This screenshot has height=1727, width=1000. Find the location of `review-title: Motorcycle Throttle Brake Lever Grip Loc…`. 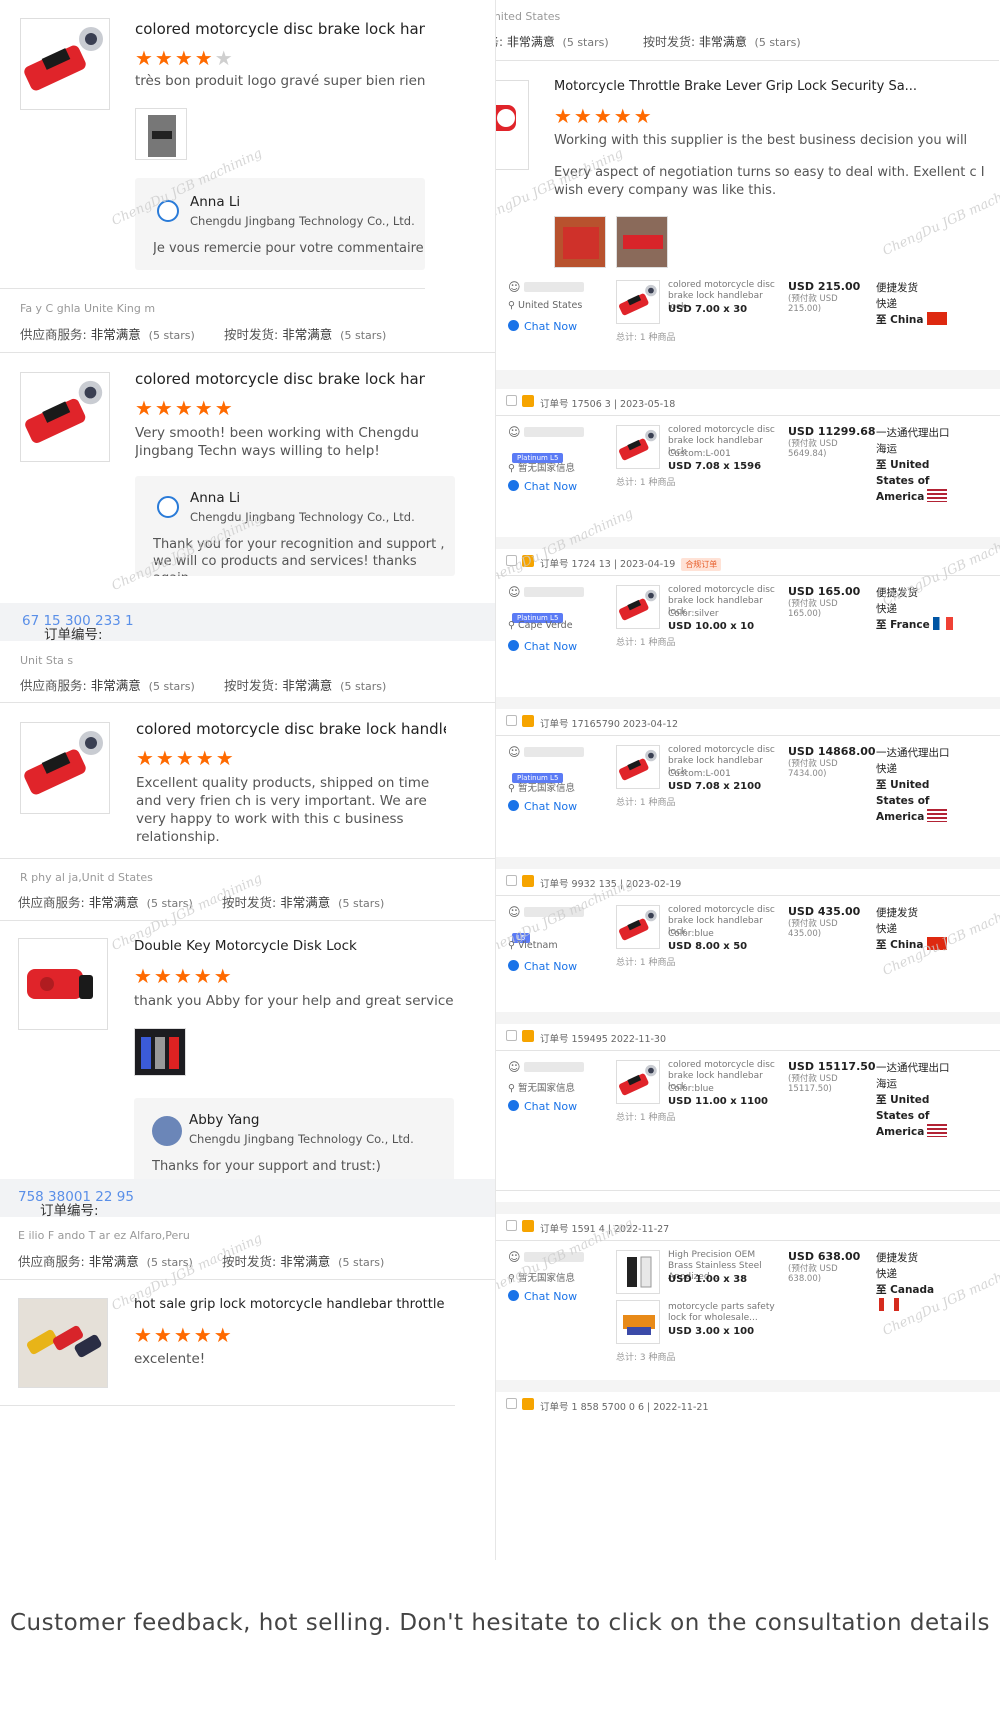

review-title: Motorcycle Throttle Brake Lever Grip Loc… is located at coordinates (776, 86).